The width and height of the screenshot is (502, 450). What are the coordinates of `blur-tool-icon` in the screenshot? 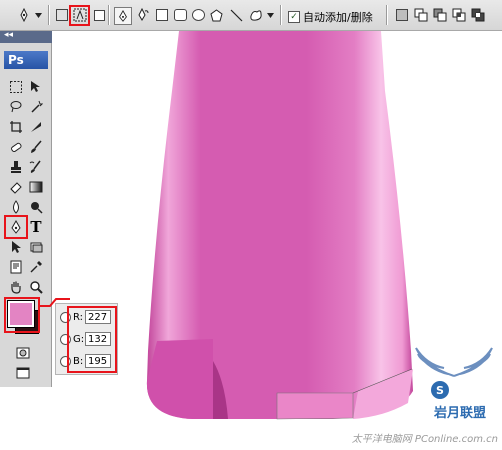 It's located at (16, 207).